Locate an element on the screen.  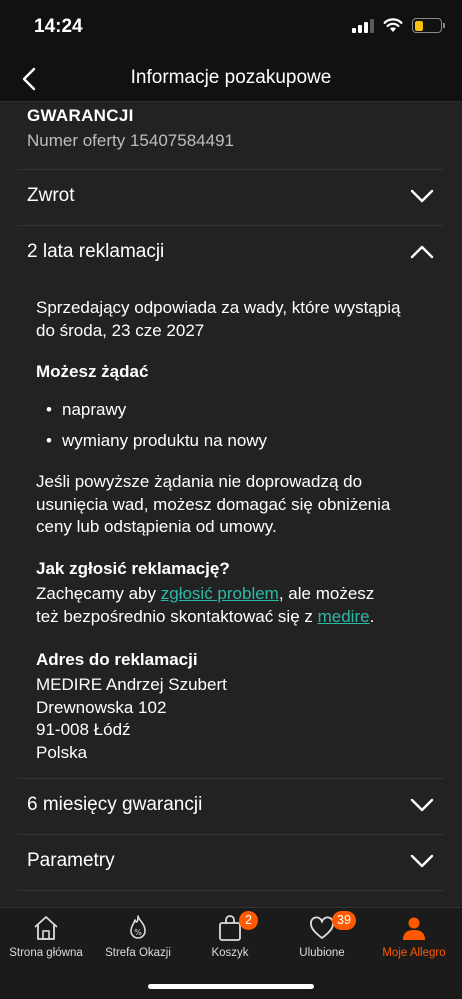
divider is located at coordinates (231, 890).